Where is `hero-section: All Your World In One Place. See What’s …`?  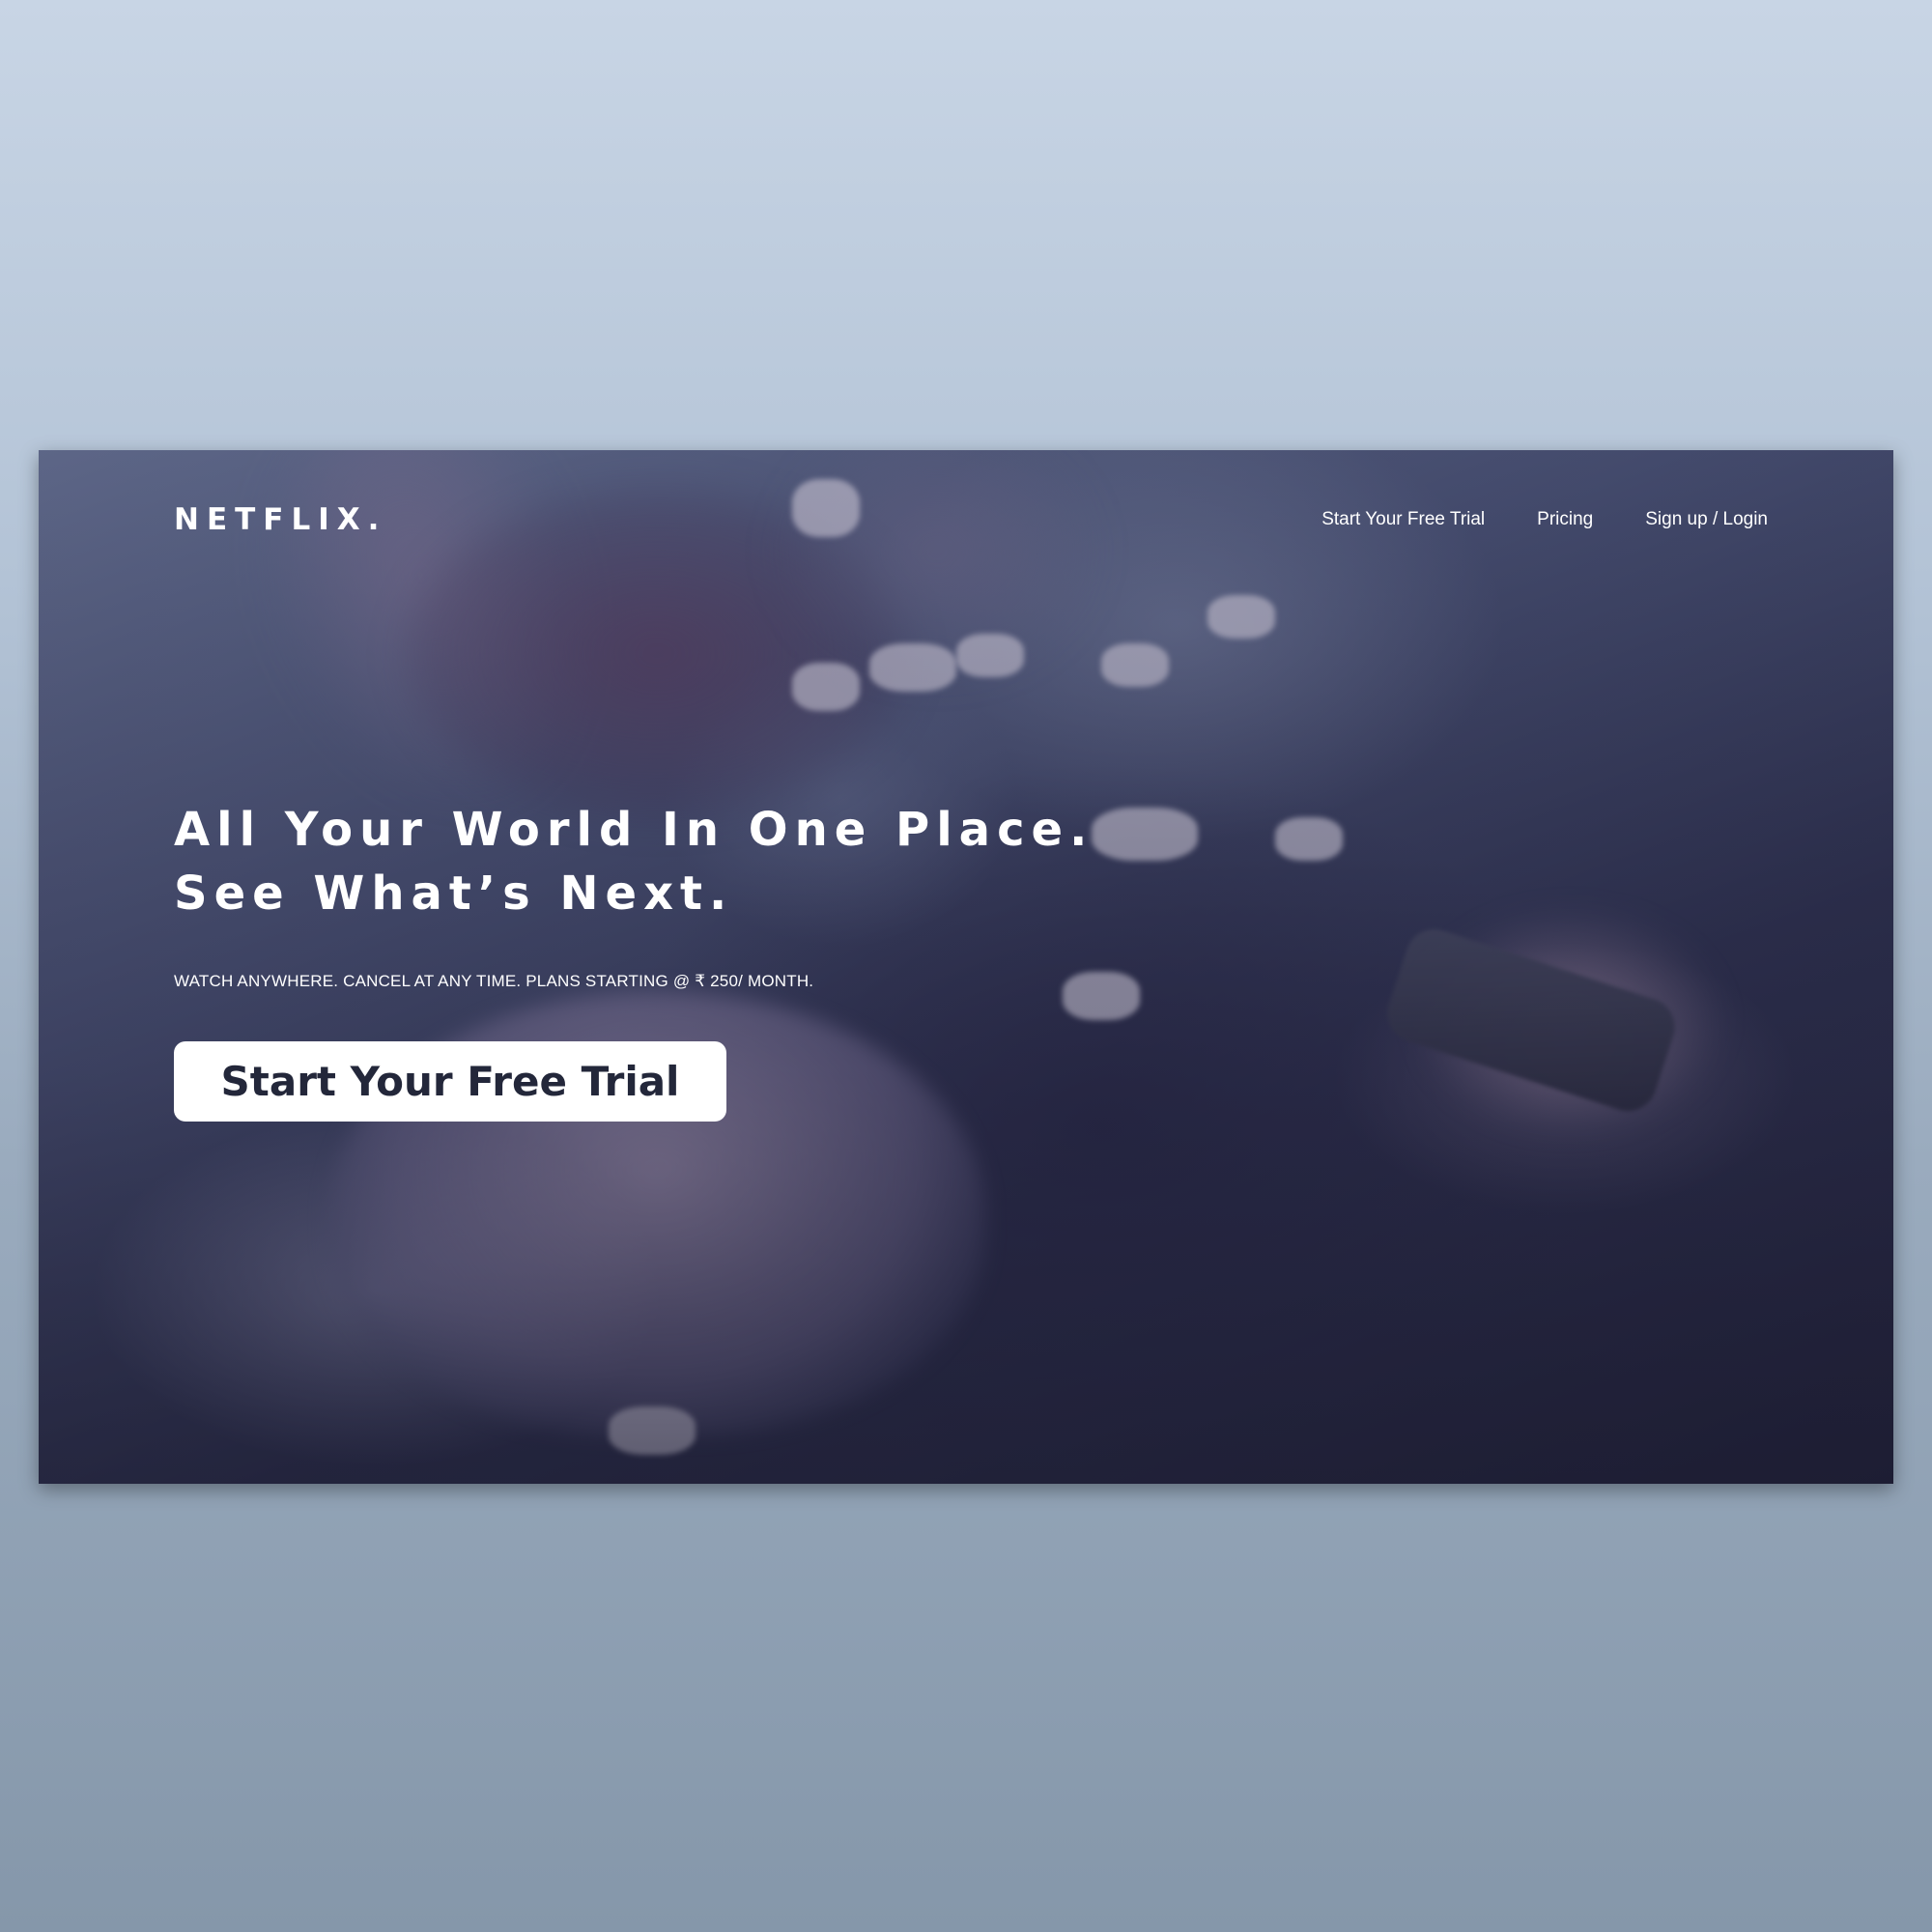 hero-section: All Your World In One Place. See What’s … is located at coordinates (634, 960).